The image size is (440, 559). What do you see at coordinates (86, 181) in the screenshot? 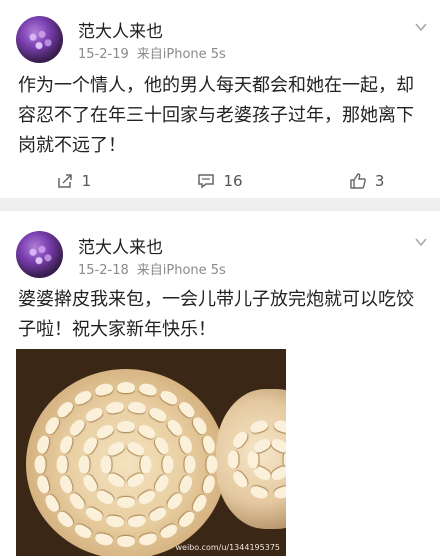
I see `repost-count: 1` at bounding box center [86, 181].